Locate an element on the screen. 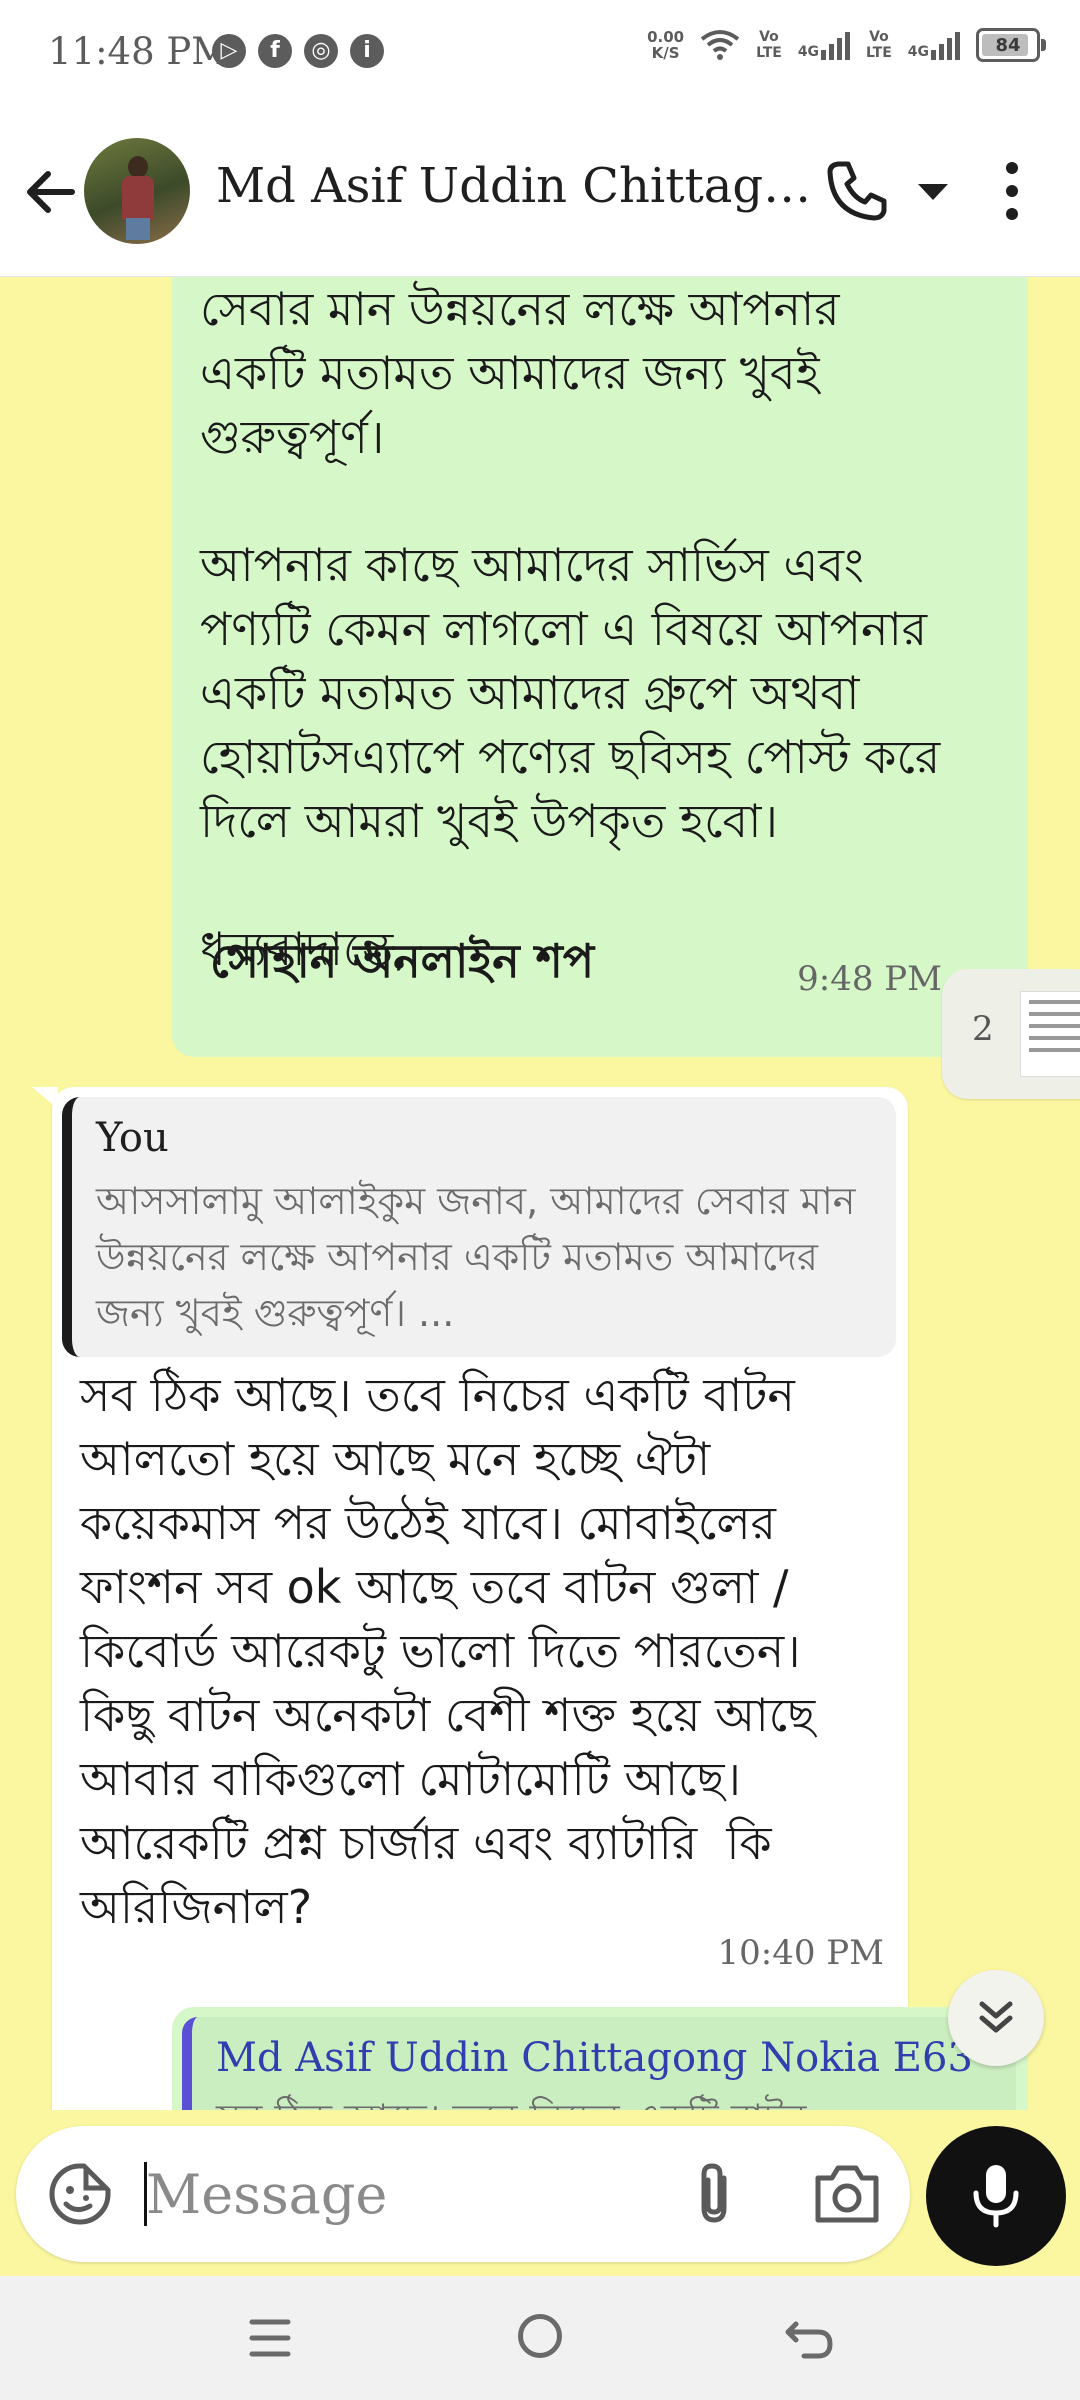 The width and height of the screenshot is (1080, 2400). home-icon is located at coordinates (540, 2336).